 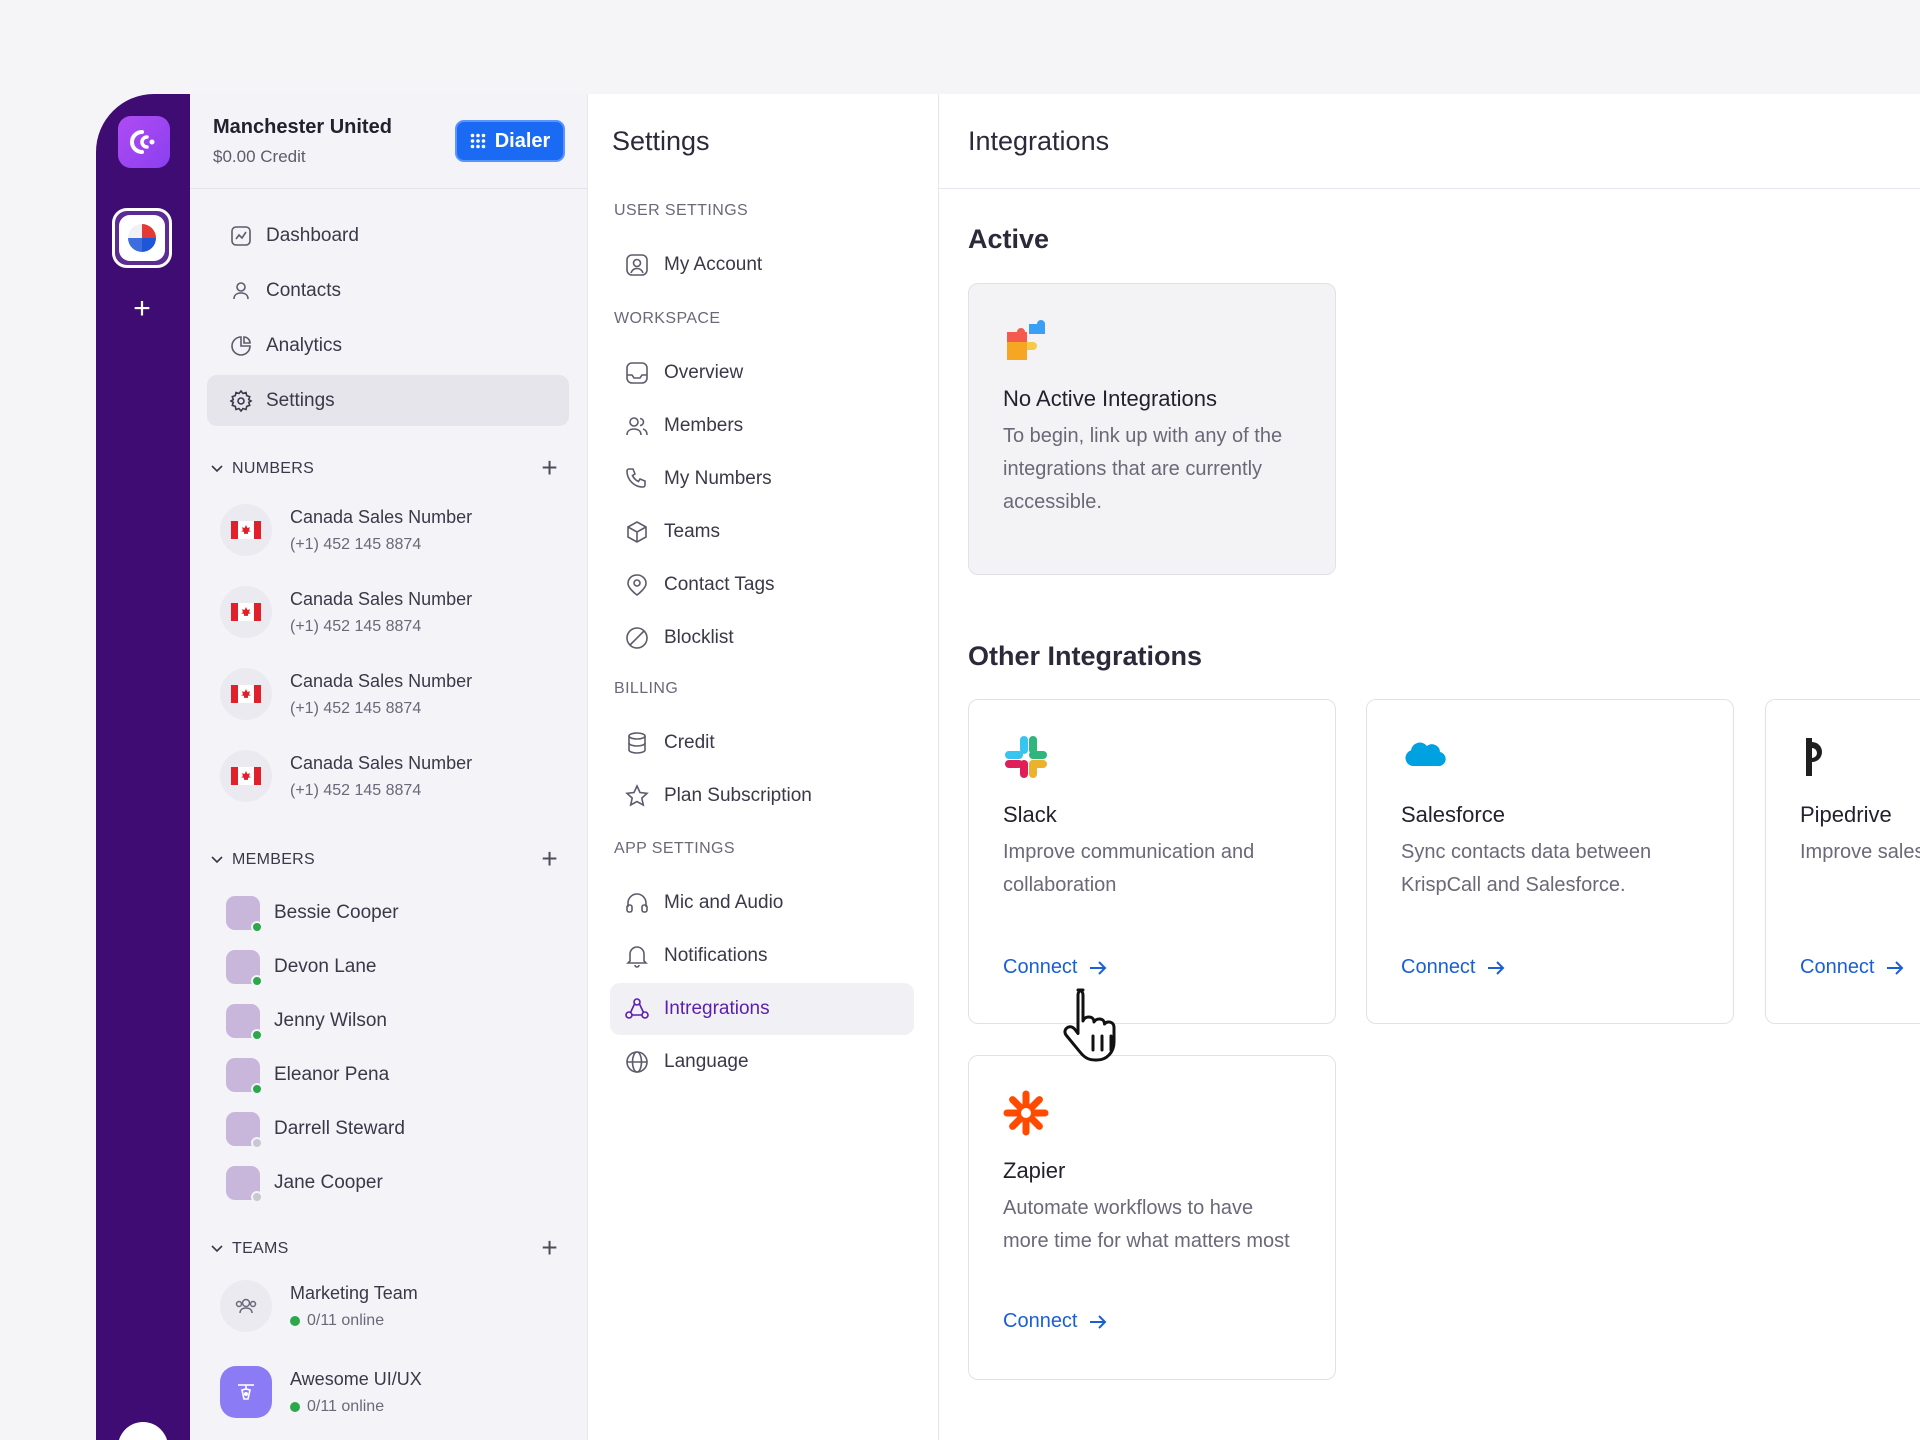 I want to click on connect-slack-link: Connect, so click(x=1055, y=967).